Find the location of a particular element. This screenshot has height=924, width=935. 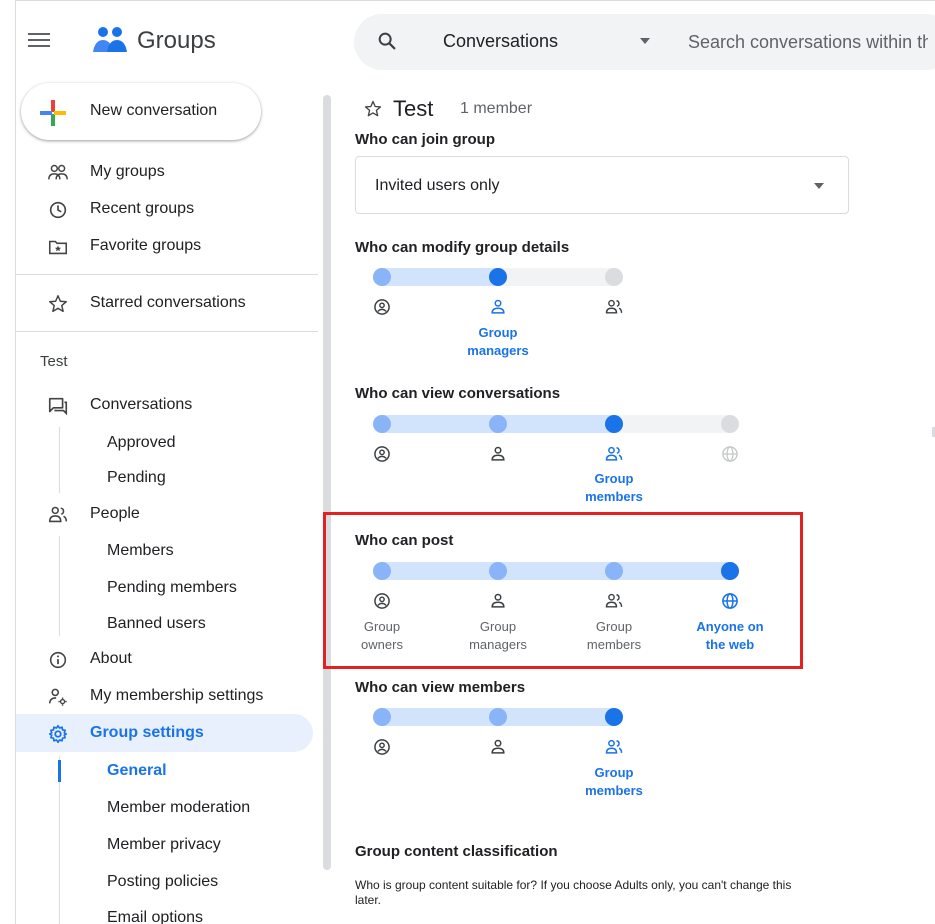

content-classification-title: Group content classification is located at coordinates (456, 851).